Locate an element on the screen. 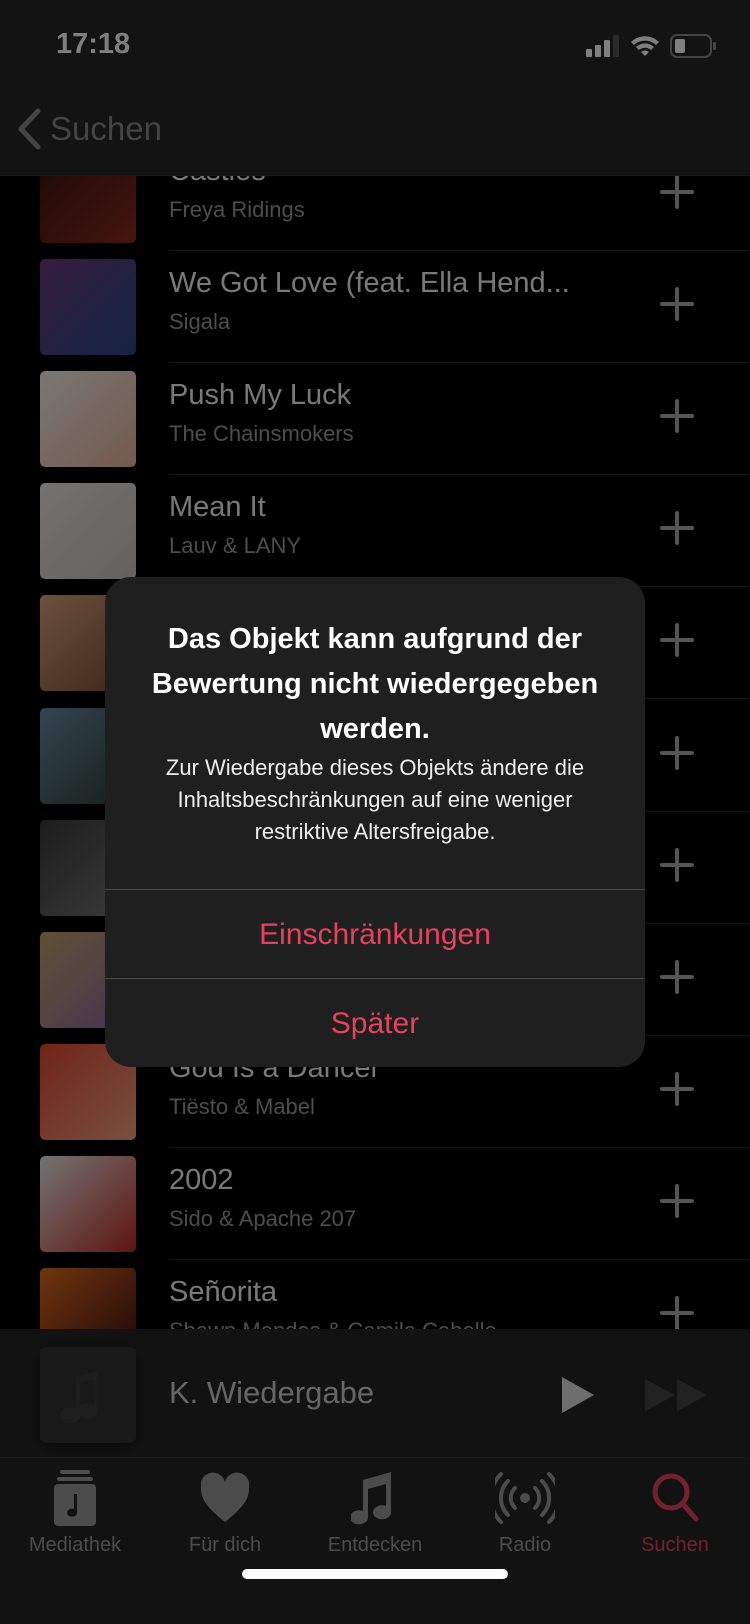 This screenshot has height=1624, width=750. home-indicator is located at coordinates (375, 1574).